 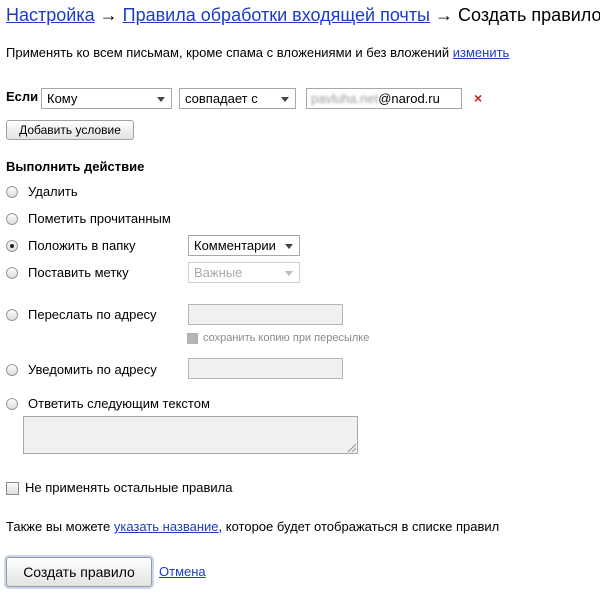 What do you see at coordinates (345, 98) in the screenshot?
I see `condition-value-blurred: pavluha.net` at bounding box center [345, 98].